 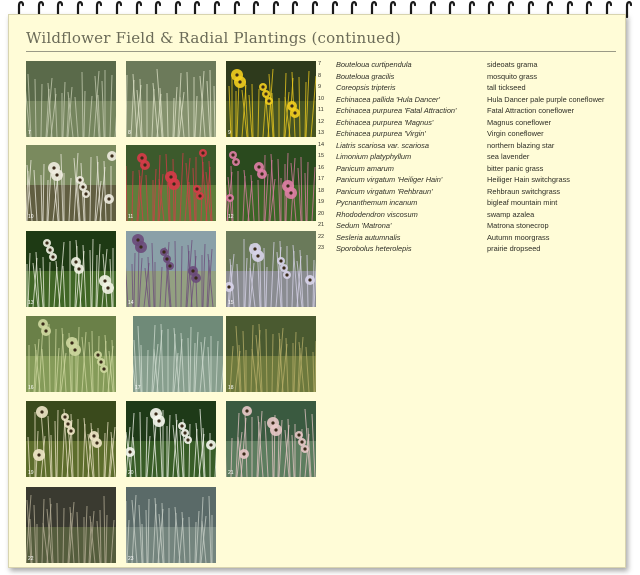 What do you see at coordinates (468, 216) in the screenshot?
I see `plant-list-row: 20 Rhododendron viscosum swamp azalea` at bounding box center [468, 216].